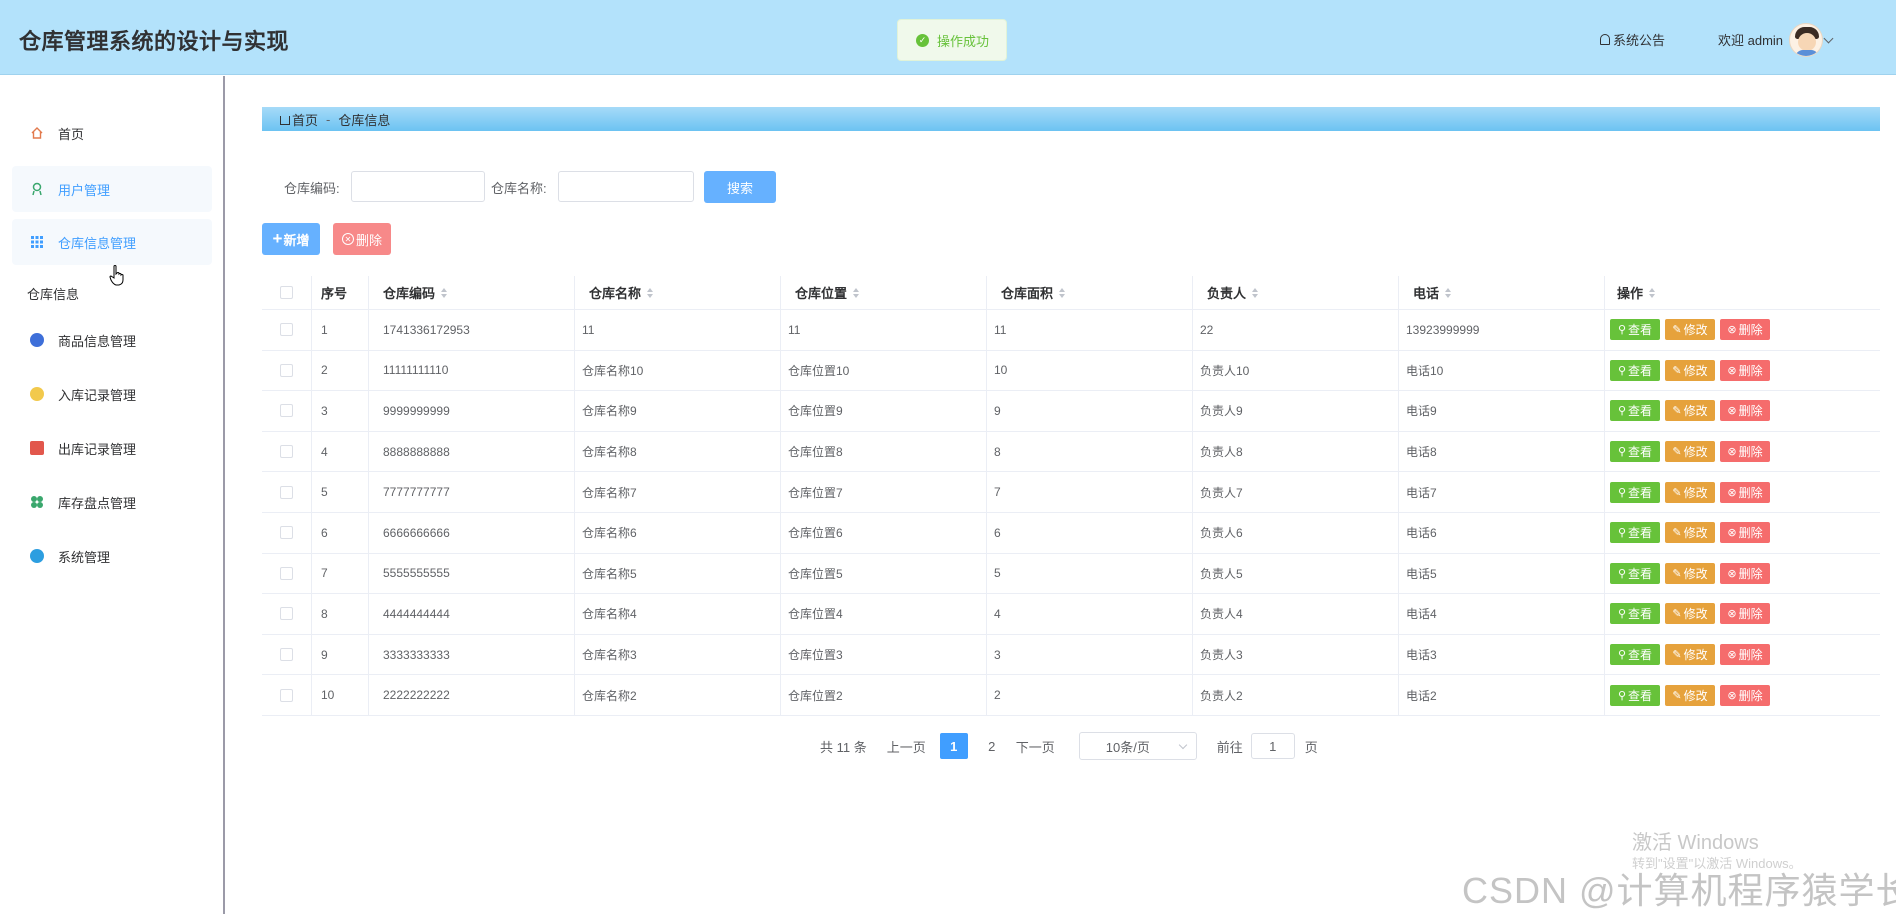  I want to click on prev-page-button: 上一页, so click(906, 746).